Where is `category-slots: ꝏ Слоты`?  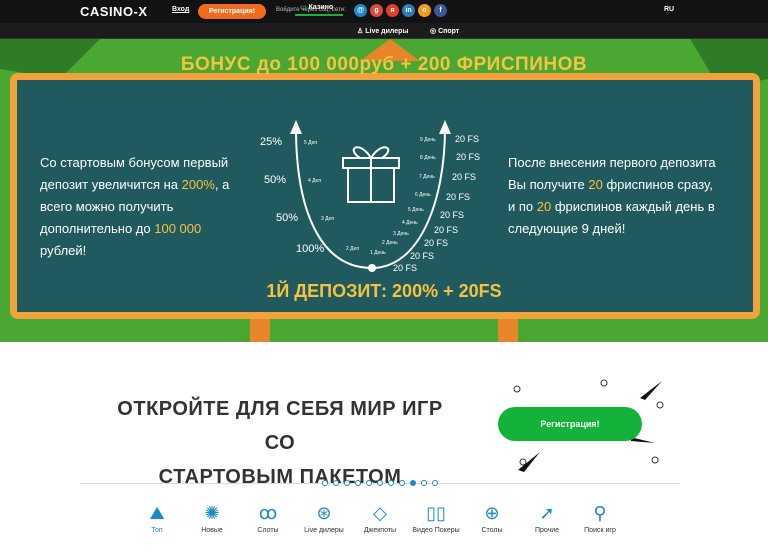
category-slots: ꝏ Слоты is located at coordinates (268, 516).